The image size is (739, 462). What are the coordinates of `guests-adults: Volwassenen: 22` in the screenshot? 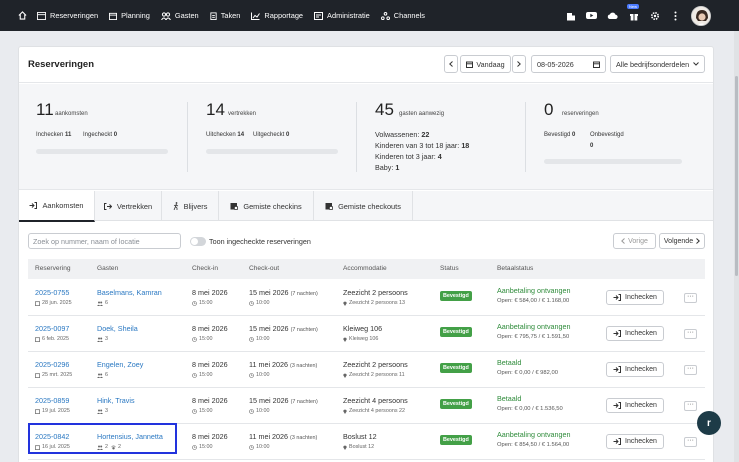 It's located at (402, 134).